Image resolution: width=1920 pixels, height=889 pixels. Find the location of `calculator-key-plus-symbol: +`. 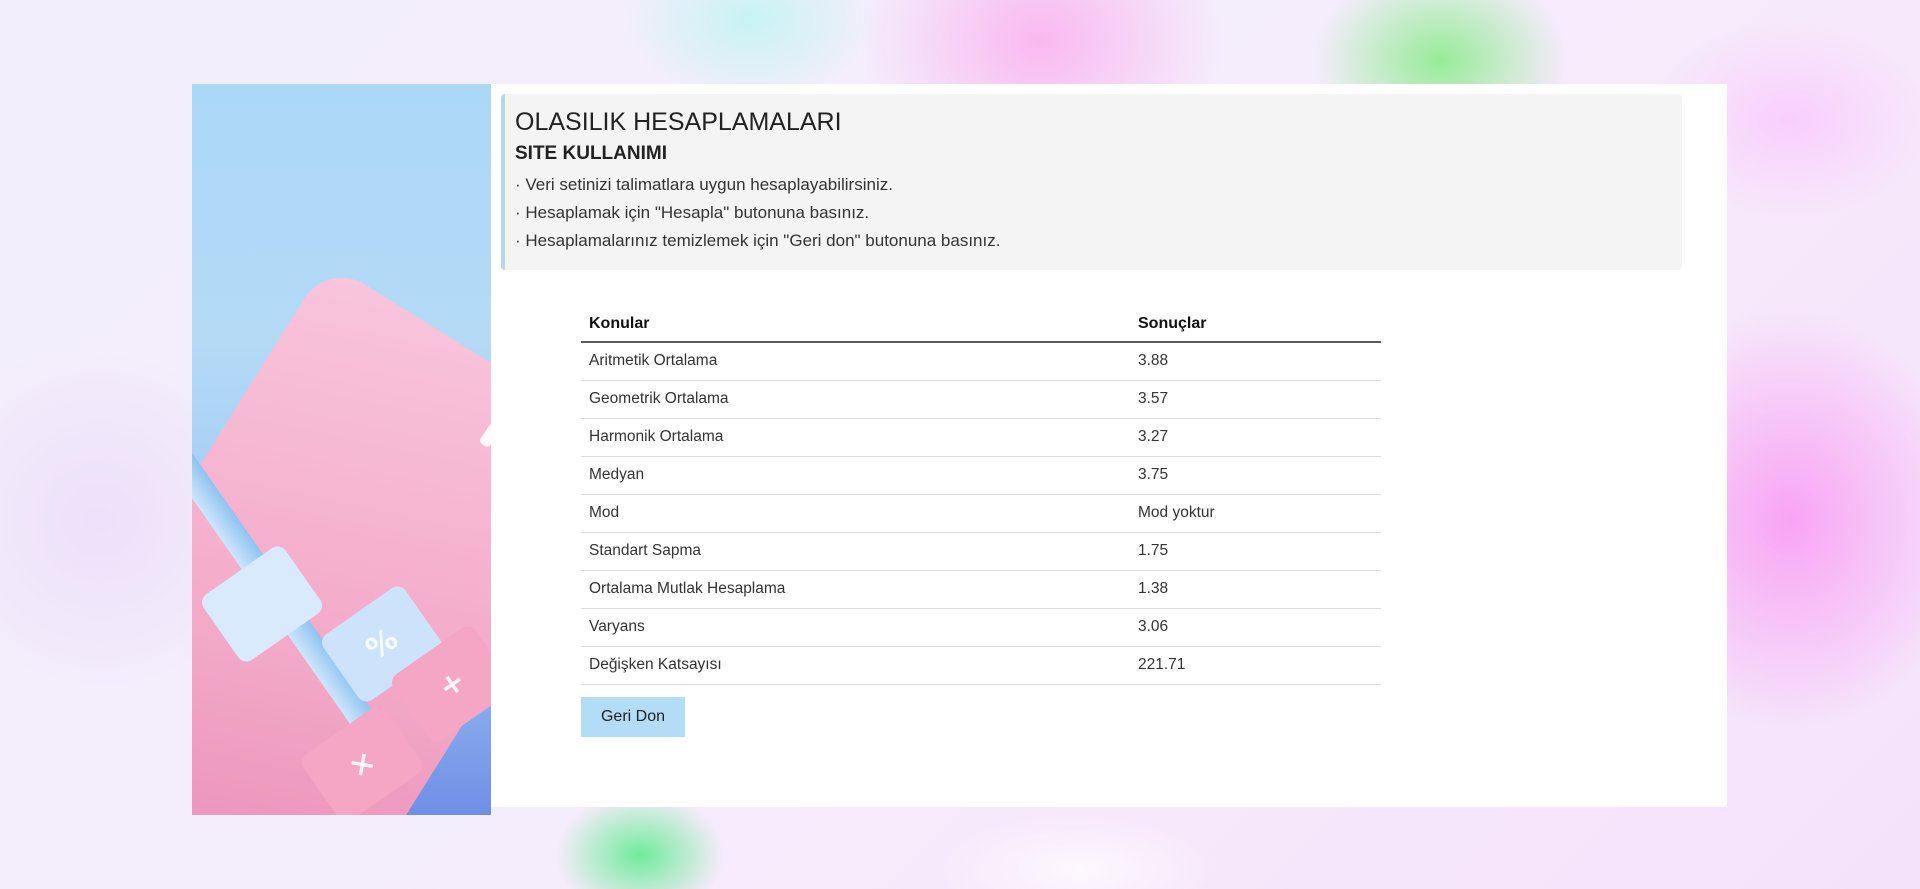

calculator-key-plus-symbol: + is located at coordinates (452, 684).